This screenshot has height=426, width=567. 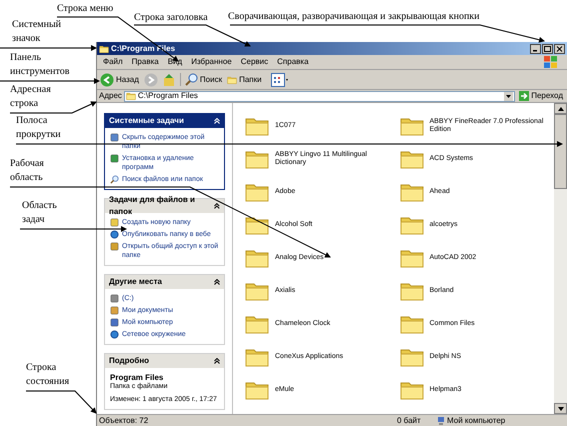 I want to click on address-field: C:\Program Files, so click(x=320, y=96).